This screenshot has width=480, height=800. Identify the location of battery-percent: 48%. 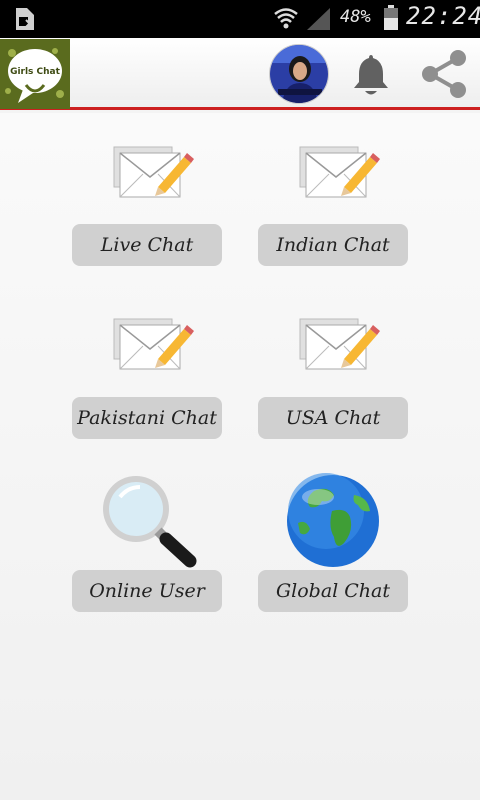
(355, 17).